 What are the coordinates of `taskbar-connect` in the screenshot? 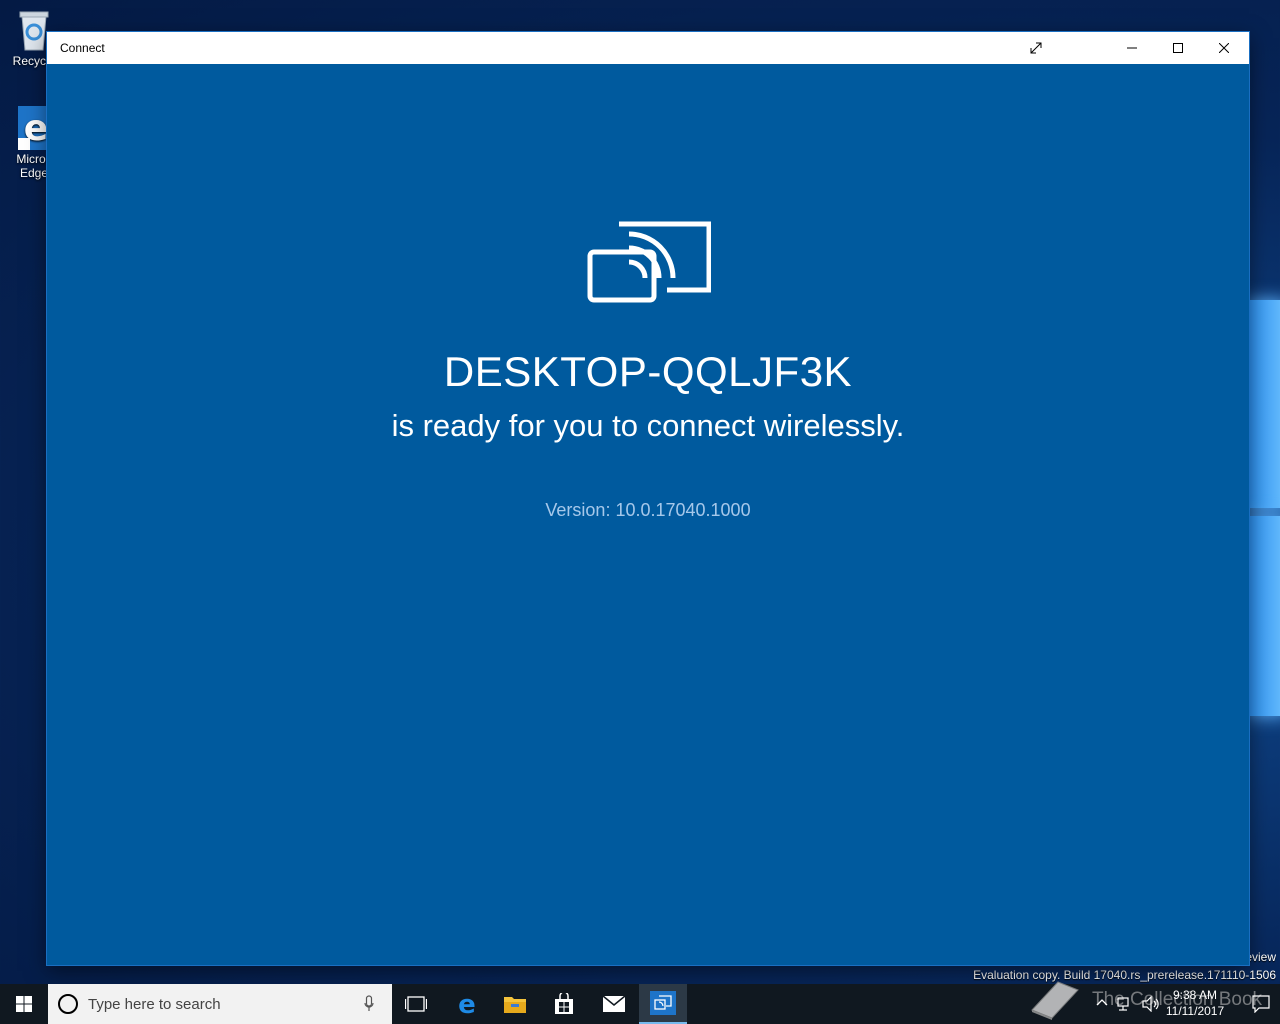 It's located at (663, 1004).